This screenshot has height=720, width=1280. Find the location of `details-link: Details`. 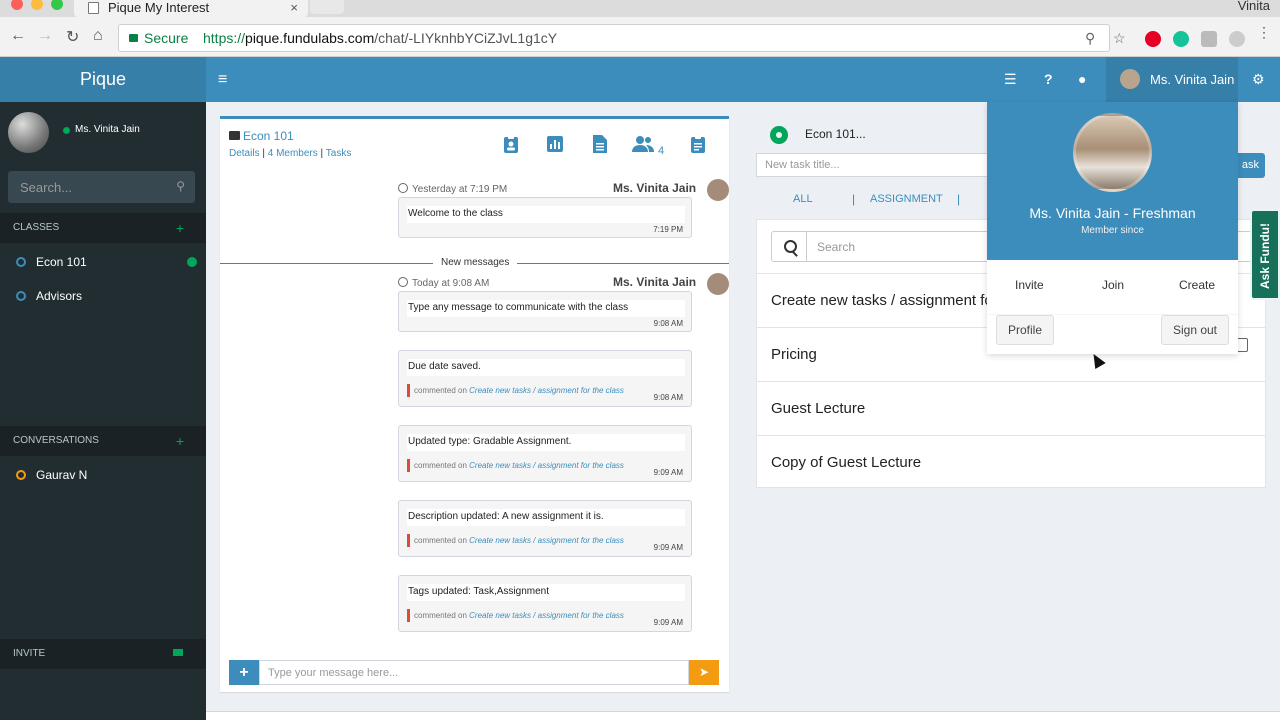

details-link: Details is located at coordinates (244, 153).